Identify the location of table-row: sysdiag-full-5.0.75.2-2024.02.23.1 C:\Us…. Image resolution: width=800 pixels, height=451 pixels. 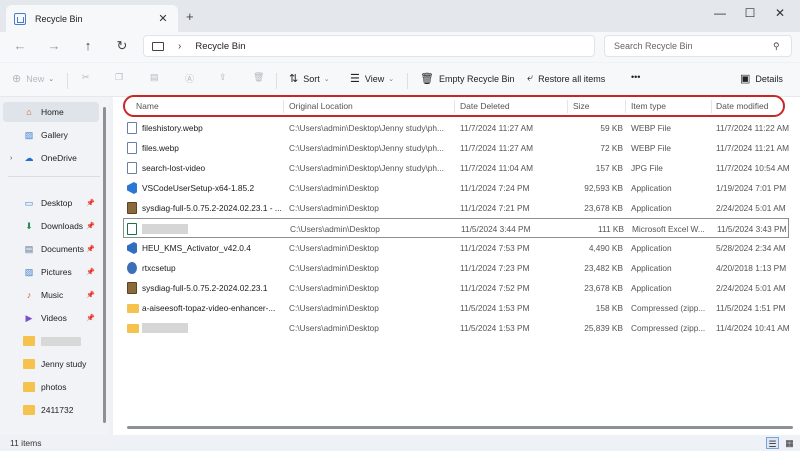
(456, 288).